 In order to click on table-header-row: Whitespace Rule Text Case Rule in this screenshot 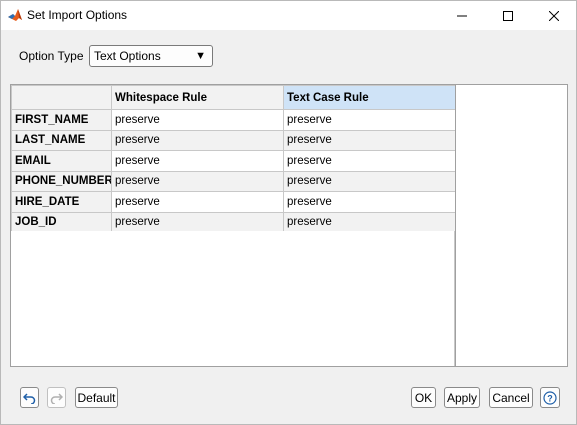, I will do `click(233, 97)`.